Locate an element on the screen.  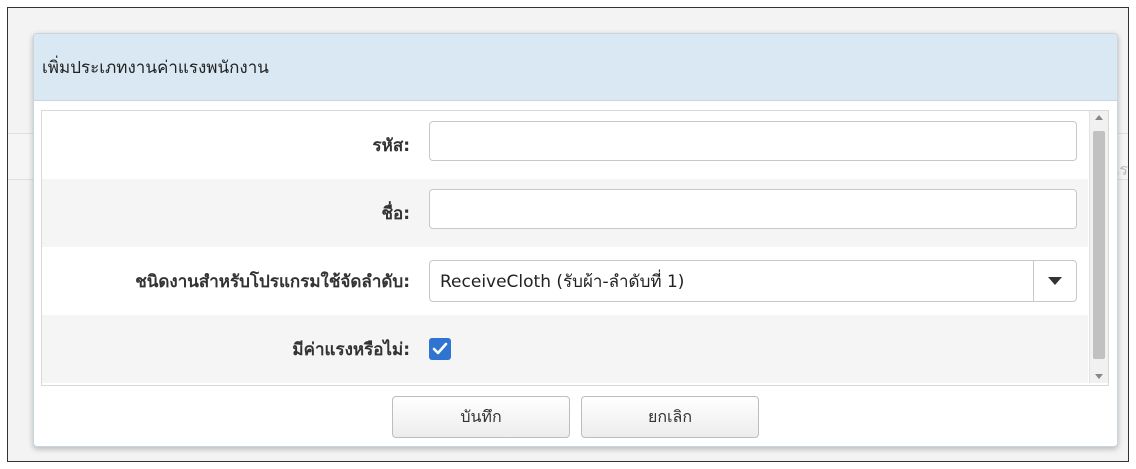
cancel-button: ยกเลิก is located at coordinates (670, 417).